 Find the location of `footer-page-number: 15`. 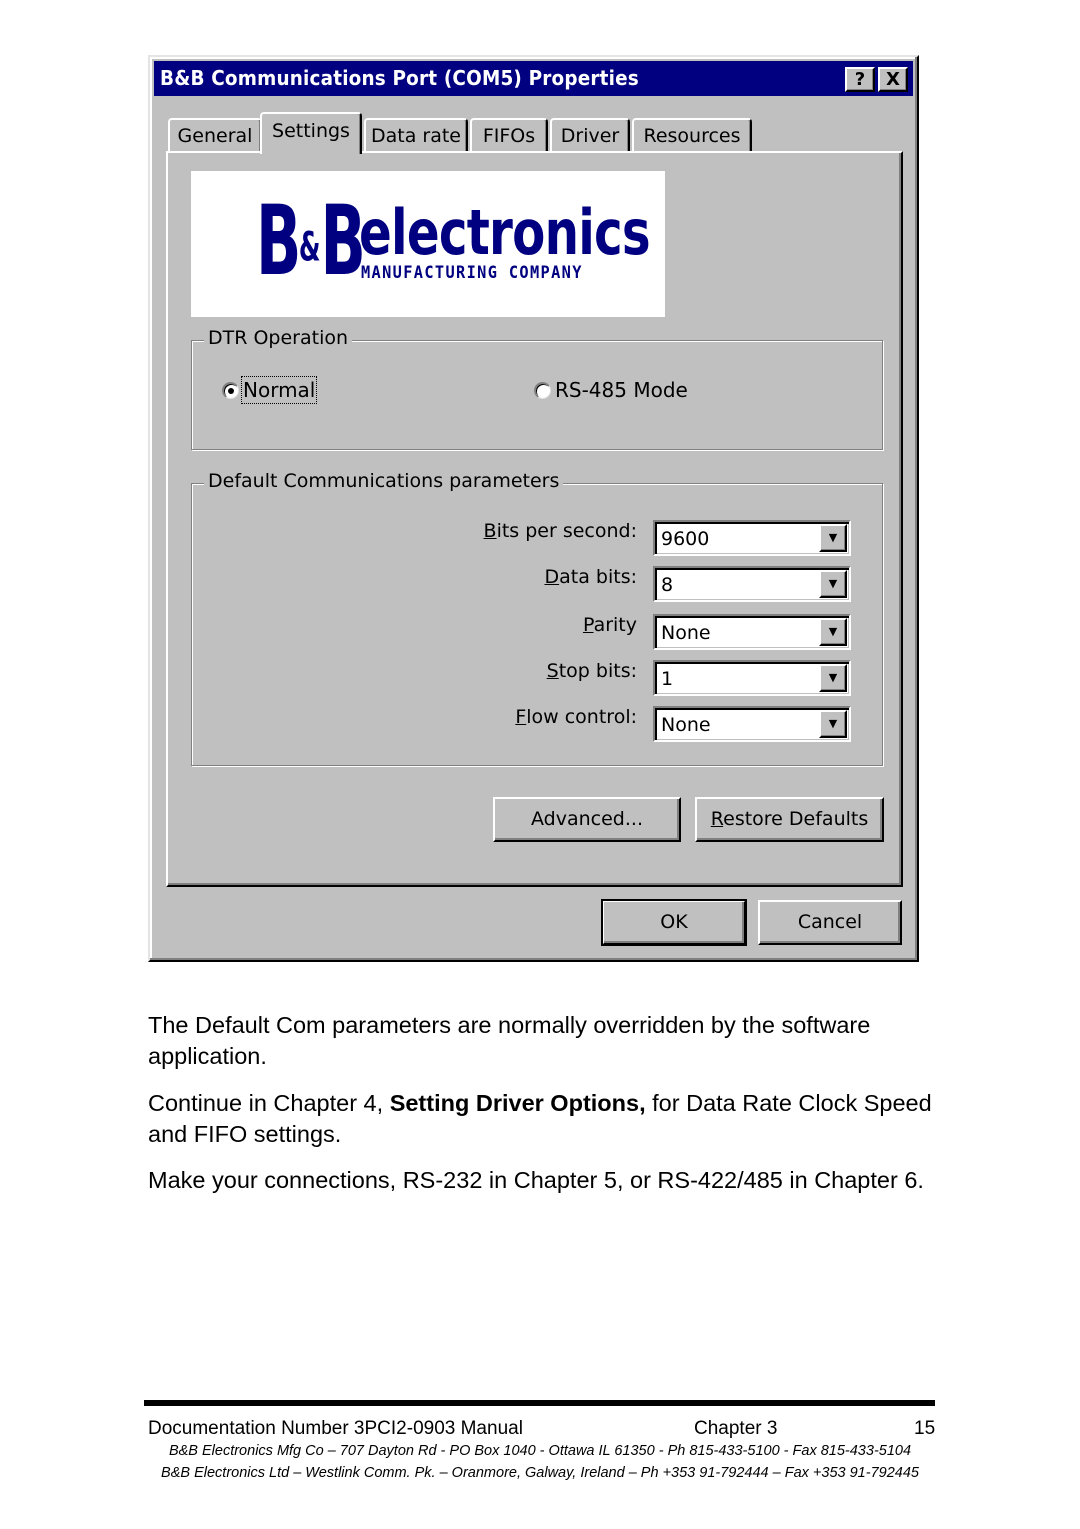

footer-page-number: 15 is located at coordinates (925, 1428).